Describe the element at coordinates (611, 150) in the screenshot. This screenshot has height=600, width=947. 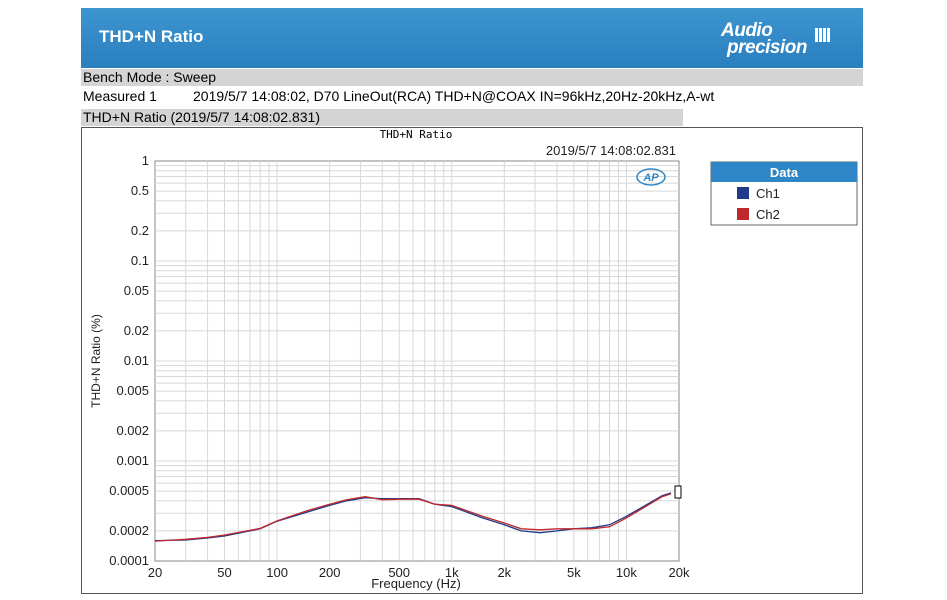
I see `chart-timestamp: 2019/5/7 14:08:02.831` at that location.